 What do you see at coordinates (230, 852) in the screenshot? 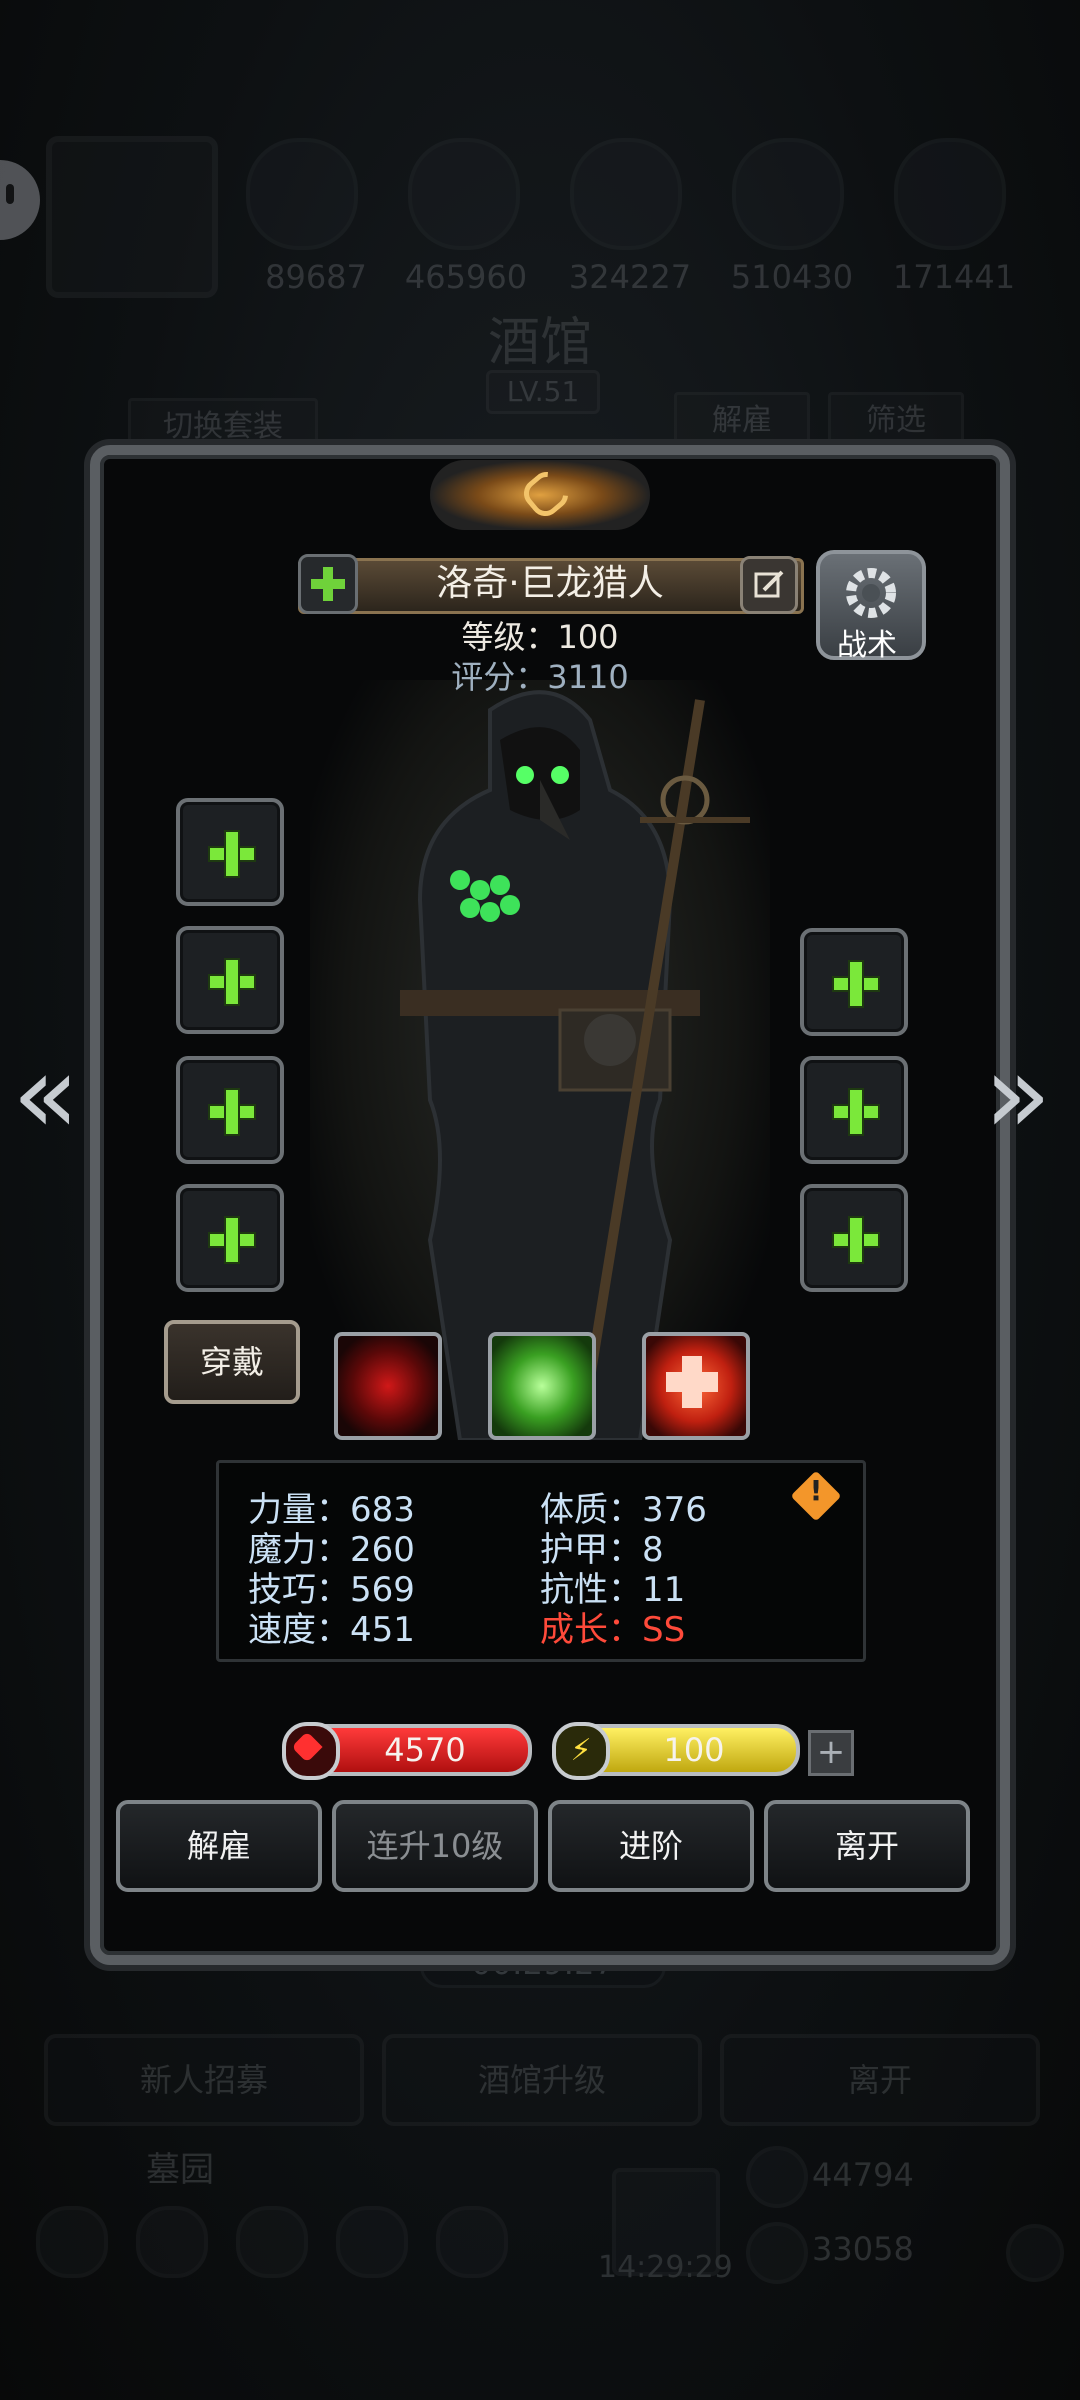
I see `weapon-slot` at bounding box center [230, 852].